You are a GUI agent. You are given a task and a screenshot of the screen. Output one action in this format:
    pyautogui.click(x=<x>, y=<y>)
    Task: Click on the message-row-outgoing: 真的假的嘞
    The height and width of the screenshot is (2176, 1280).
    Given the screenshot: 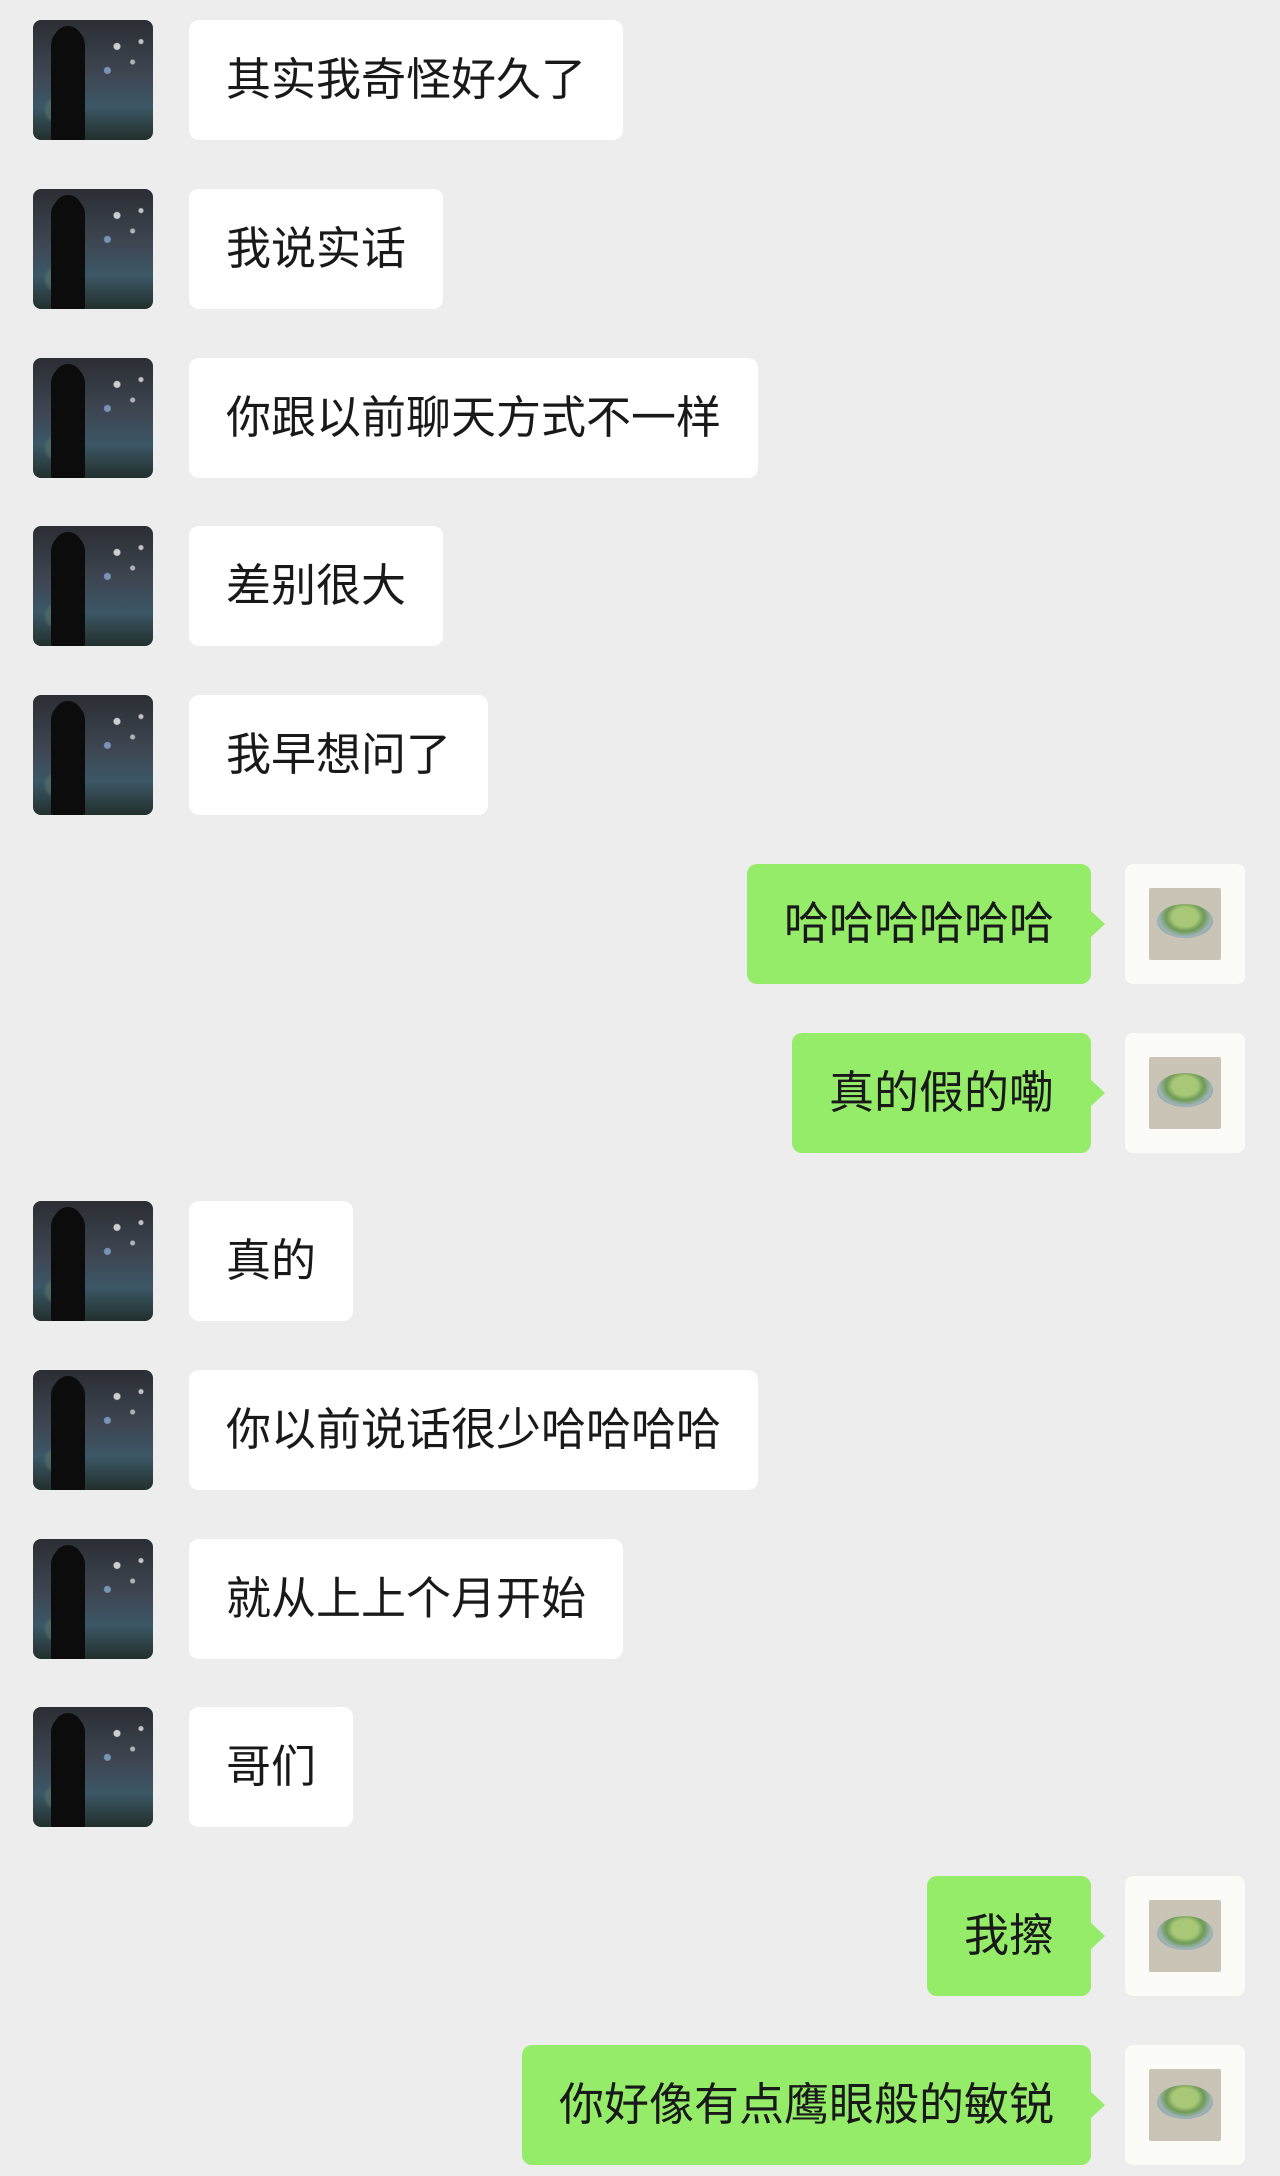 What is the action you would take?
    pyautogui.click(x=640, y=1093)
    